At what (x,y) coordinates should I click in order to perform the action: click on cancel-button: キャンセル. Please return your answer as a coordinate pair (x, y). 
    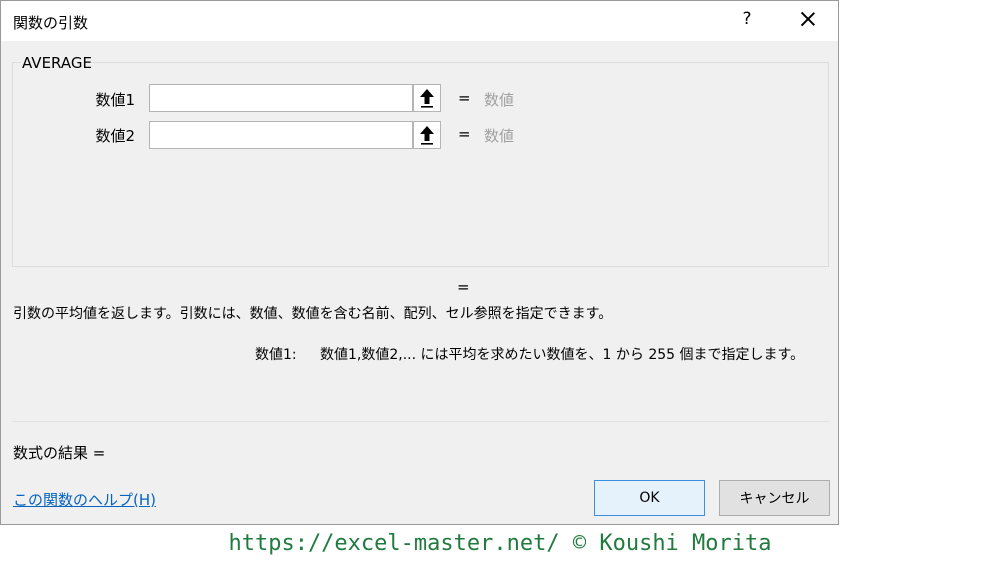
    Looking at the image, I should click on (774, 498).